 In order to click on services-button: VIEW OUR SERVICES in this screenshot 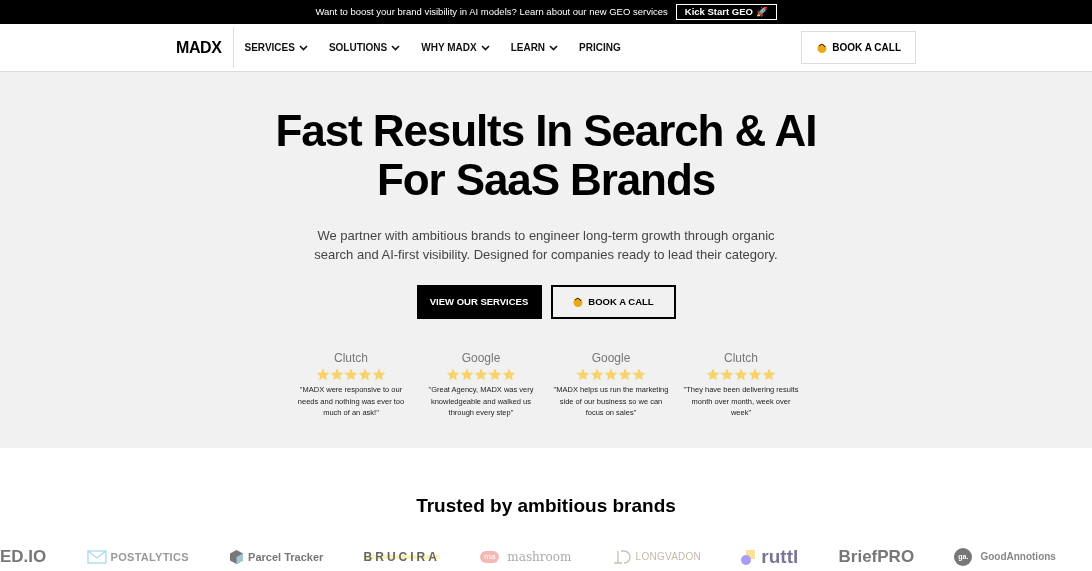, I will do `click(479, 302)`.